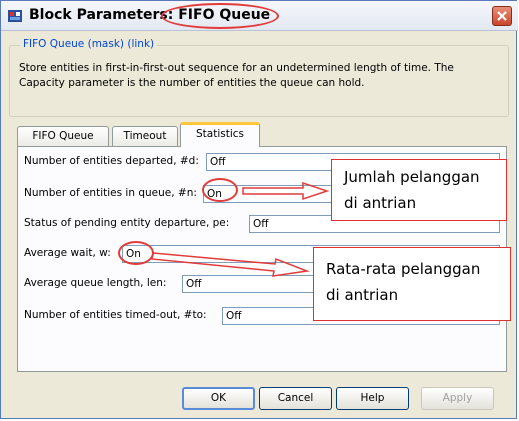  I want to click on annotation-line: Jumlah pelanggan, so click(412, 177).